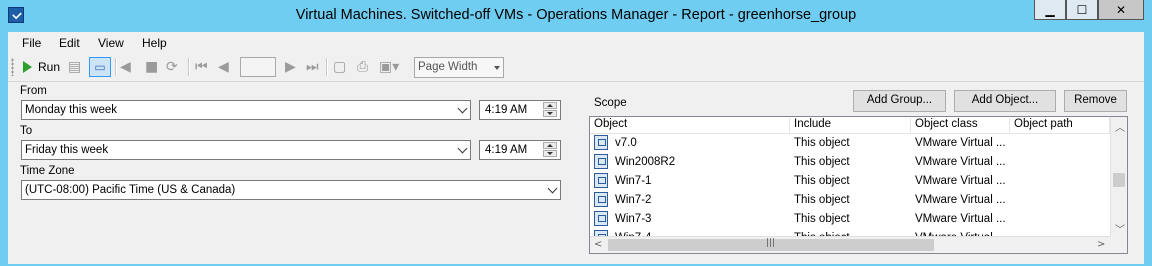 This screenshot has height=266, width=1152. I want to click on column-header-object: Object, so click(690, 125).